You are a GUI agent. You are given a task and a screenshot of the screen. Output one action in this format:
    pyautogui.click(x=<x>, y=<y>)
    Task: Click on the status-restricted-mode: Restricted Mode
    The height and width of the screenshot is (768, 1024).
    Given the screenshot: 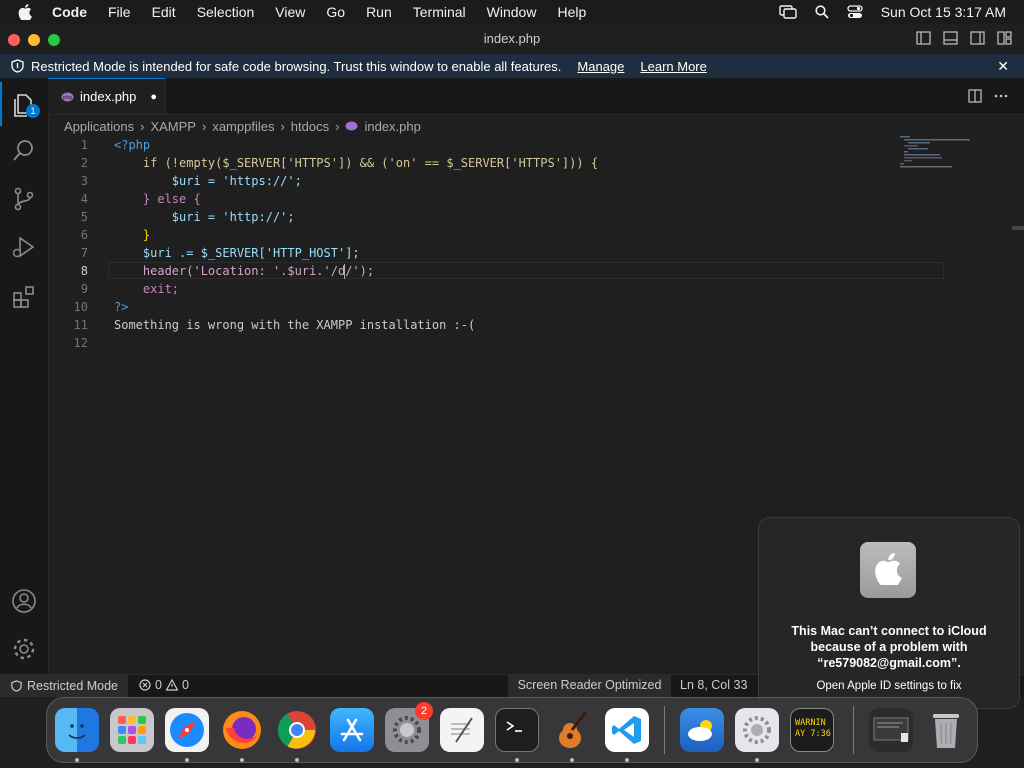 What is the action you would take?
    pyautogui.click(x=64, y=686)
    